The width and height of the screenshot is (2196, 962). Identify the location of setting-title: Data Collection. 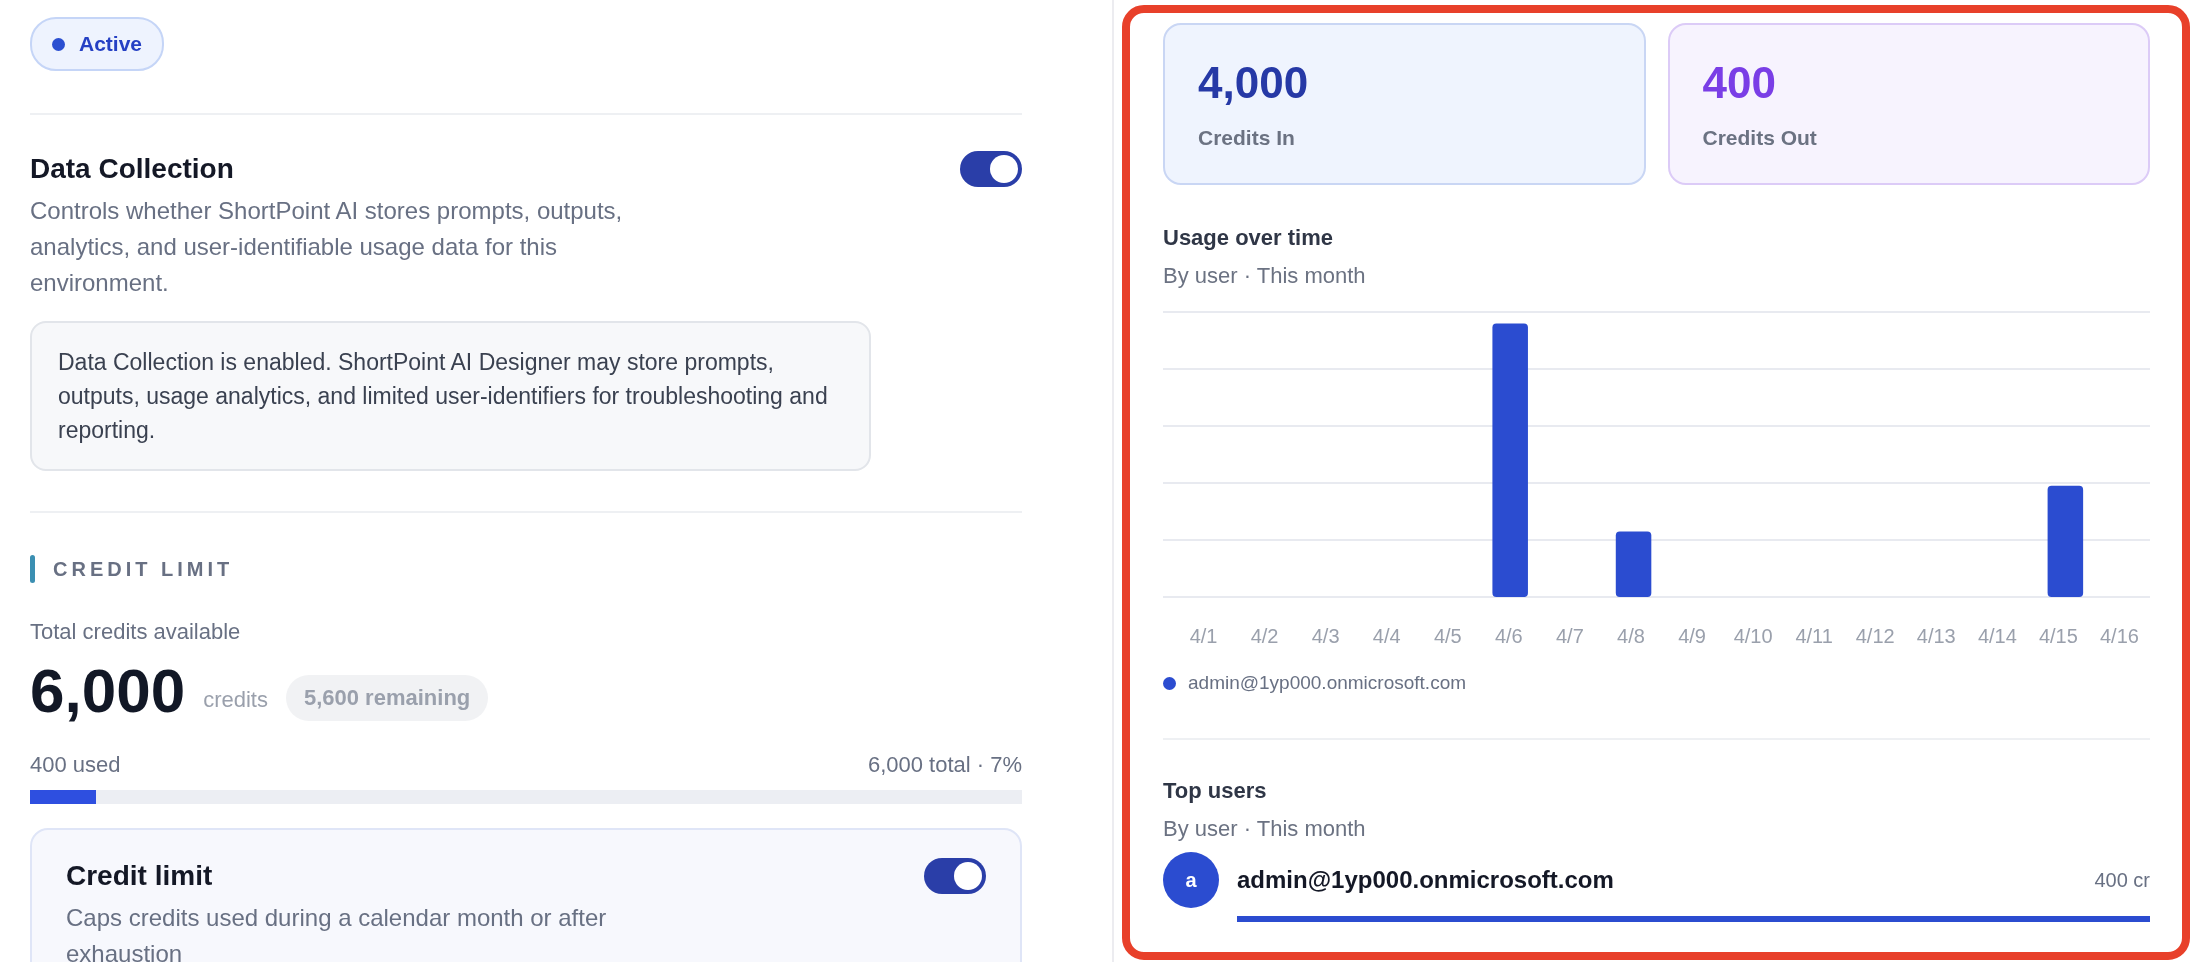
(132, 169).